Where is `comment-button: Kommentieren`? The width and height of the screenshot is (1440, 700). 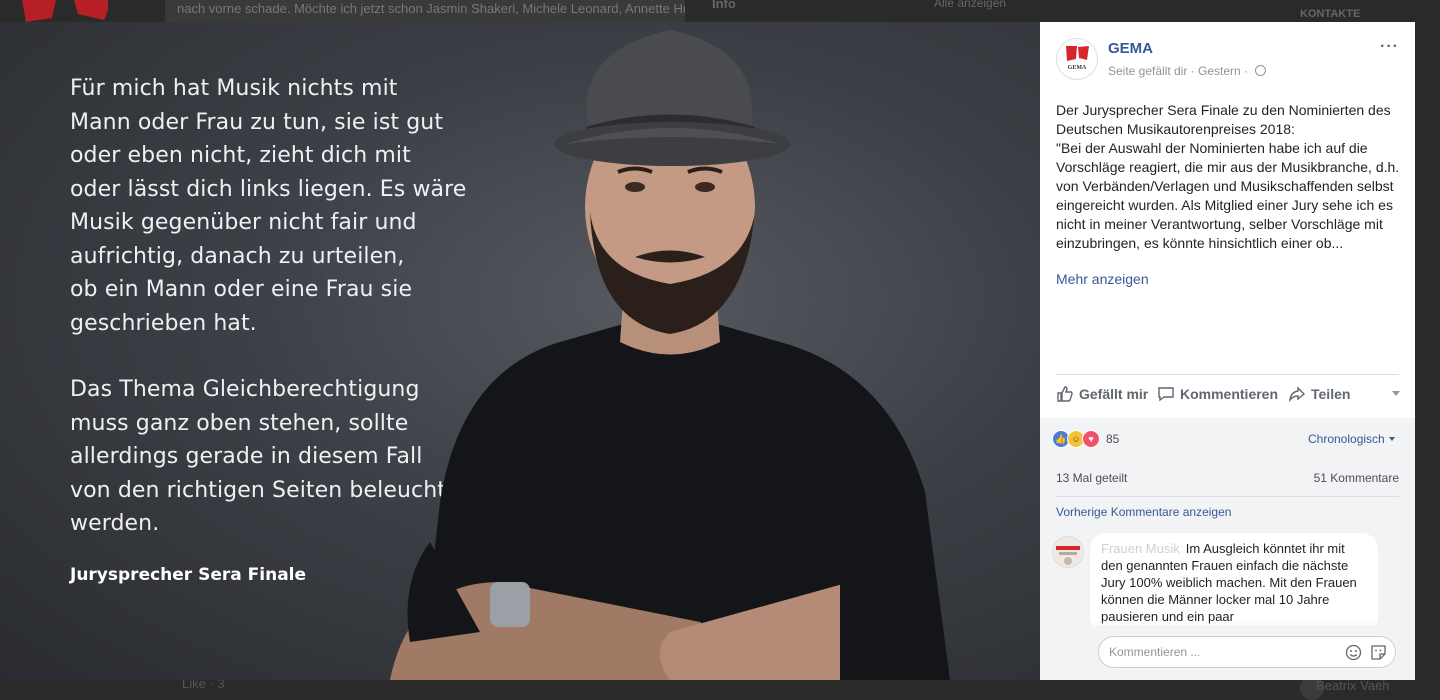 comment-button: Kommentieren is located at coordinates (1217, 394).